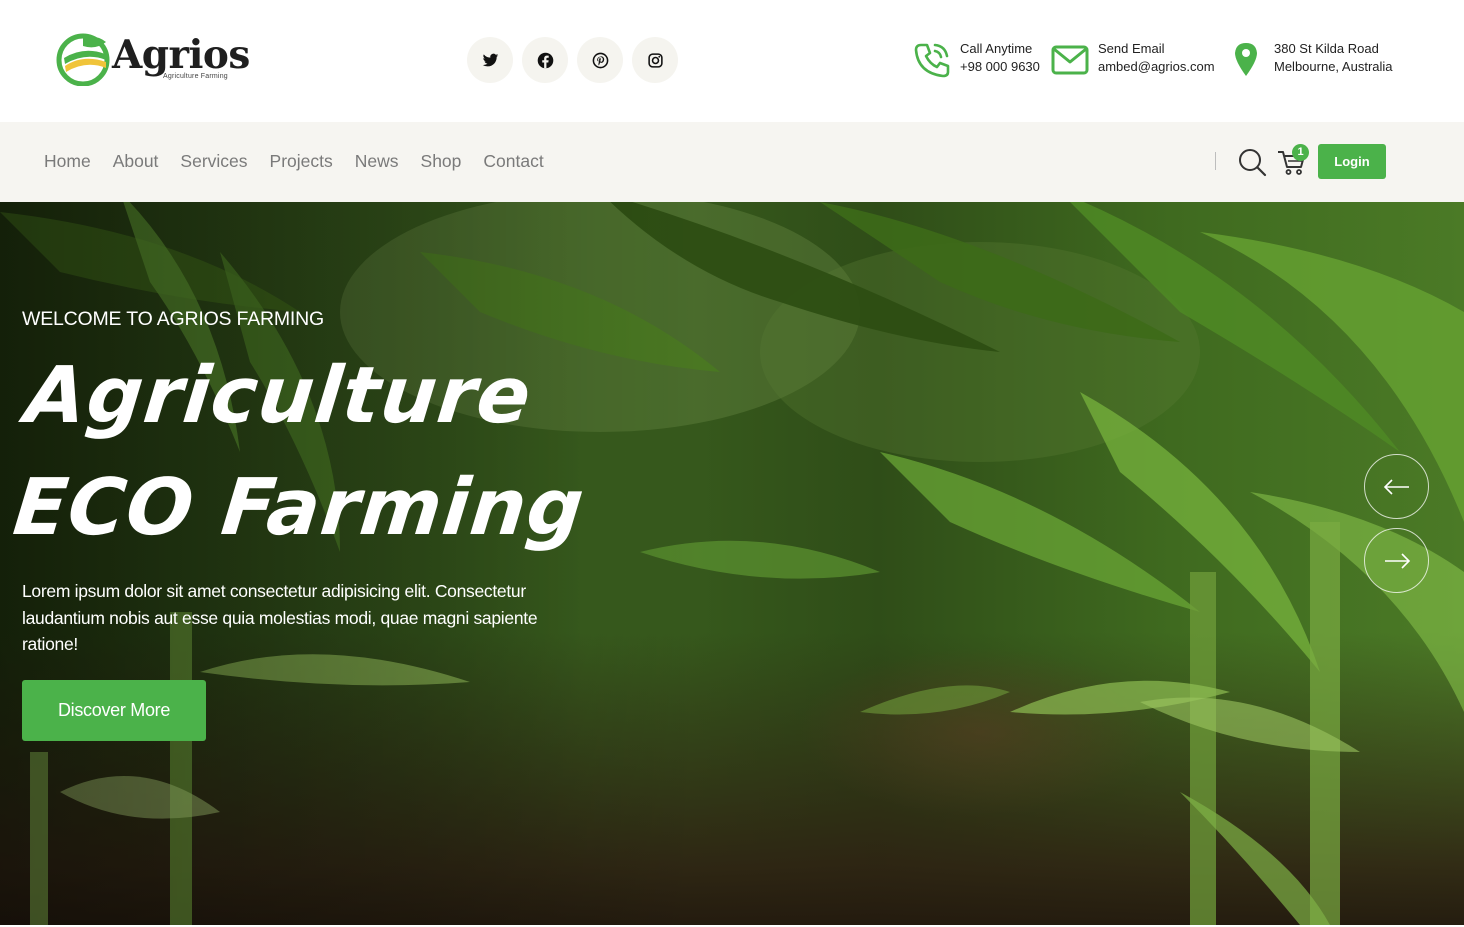  What do you see at coordinates (1070, 60) in the screenshot?
I see `envelope-icon` at bounding box center [1070, 60].